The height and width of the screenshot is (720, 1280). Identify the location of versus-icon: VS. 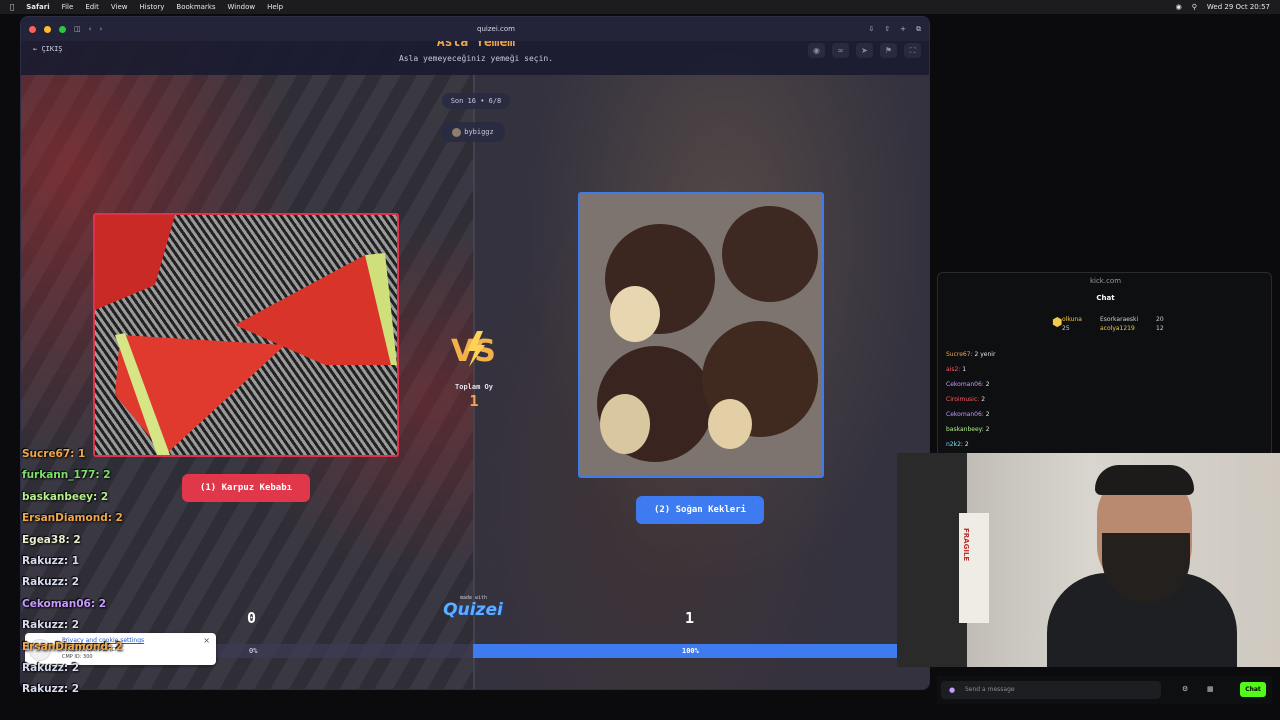
(473, 350).